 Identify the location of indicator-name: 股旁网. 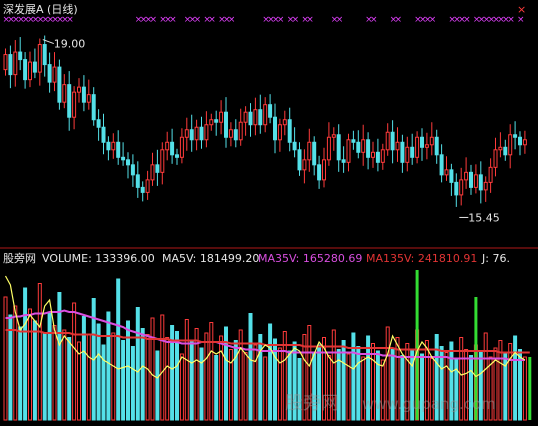
(19, 258).